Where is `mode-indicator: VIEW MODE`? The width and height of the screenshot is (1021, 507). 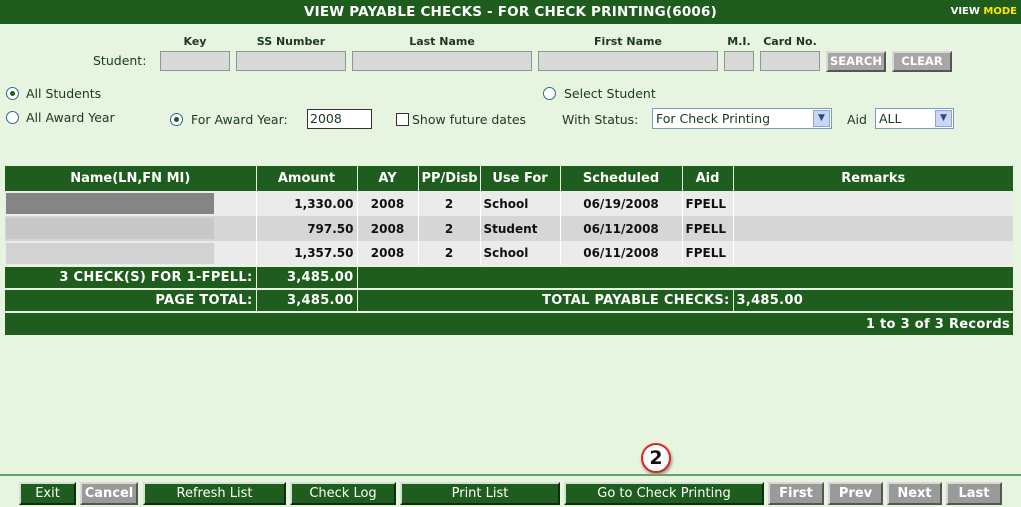
mode-indicator: VIEW MODE is located at coordinates (984, 11).